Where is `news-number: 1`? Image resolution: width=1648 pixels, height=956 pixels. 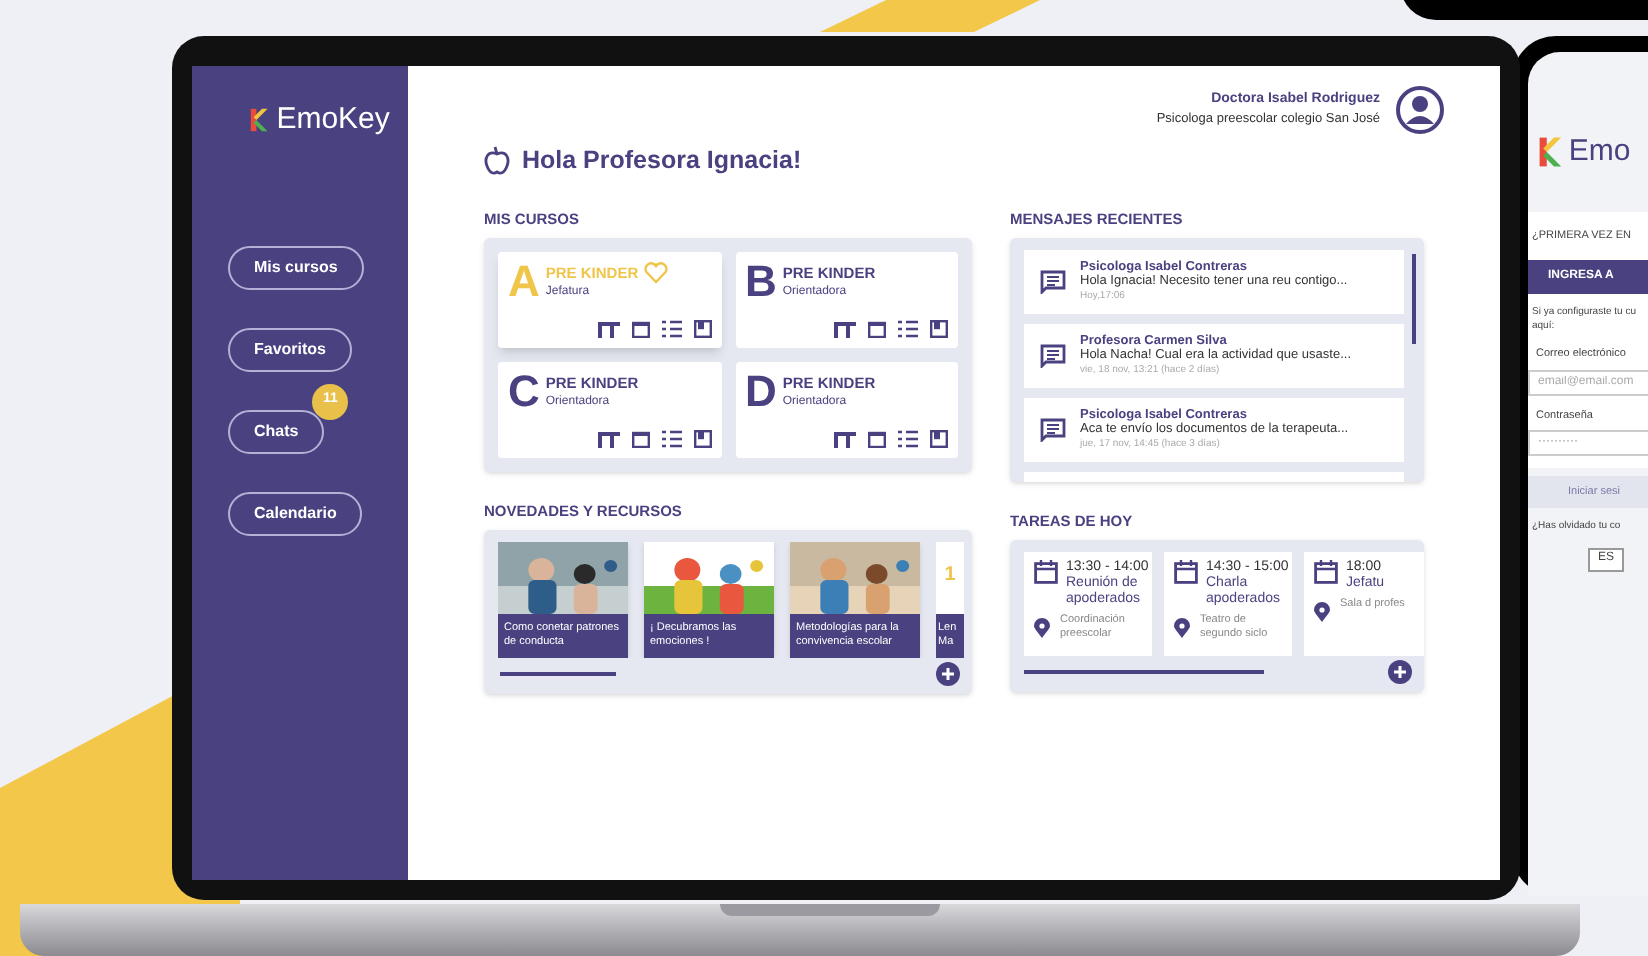 news-number: 1 is located at coordinates (950, 576).